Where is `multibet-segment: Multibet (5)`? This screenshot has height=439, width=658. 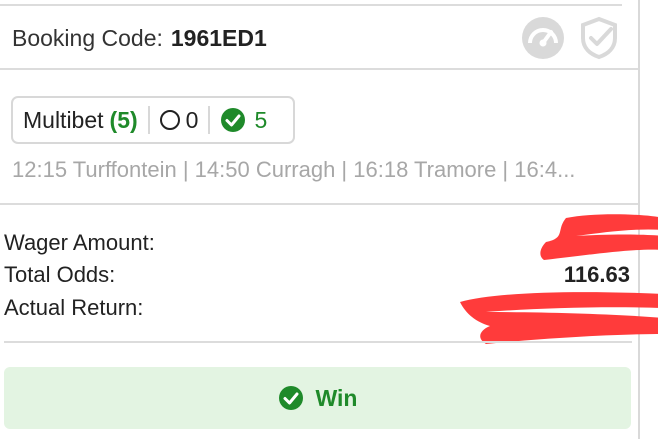
multibet-segment: Multibet (5) is located at coordinates (80, 120).